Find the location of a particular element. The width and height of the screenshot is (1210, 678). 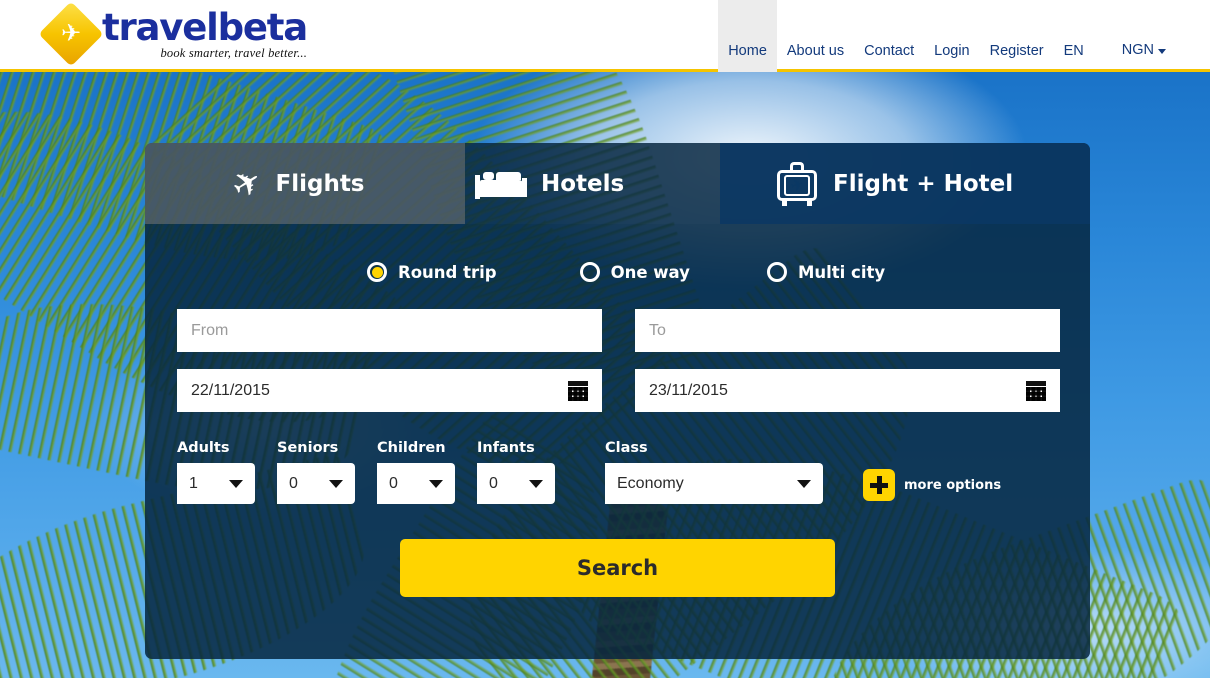

tab-flights-label: Flights is located at coordinates (320, 183).